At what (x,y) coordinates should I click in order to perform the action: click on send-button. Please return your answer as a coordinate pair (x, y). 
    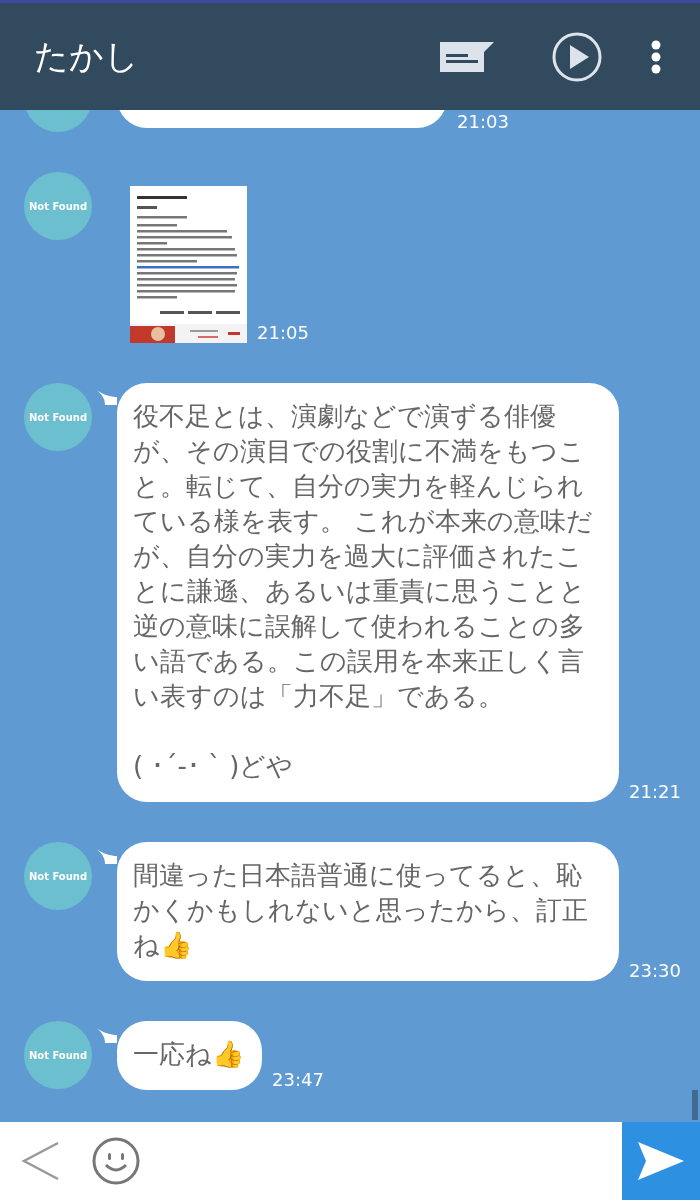
    Looking at the image, I should click on (661, 1161).